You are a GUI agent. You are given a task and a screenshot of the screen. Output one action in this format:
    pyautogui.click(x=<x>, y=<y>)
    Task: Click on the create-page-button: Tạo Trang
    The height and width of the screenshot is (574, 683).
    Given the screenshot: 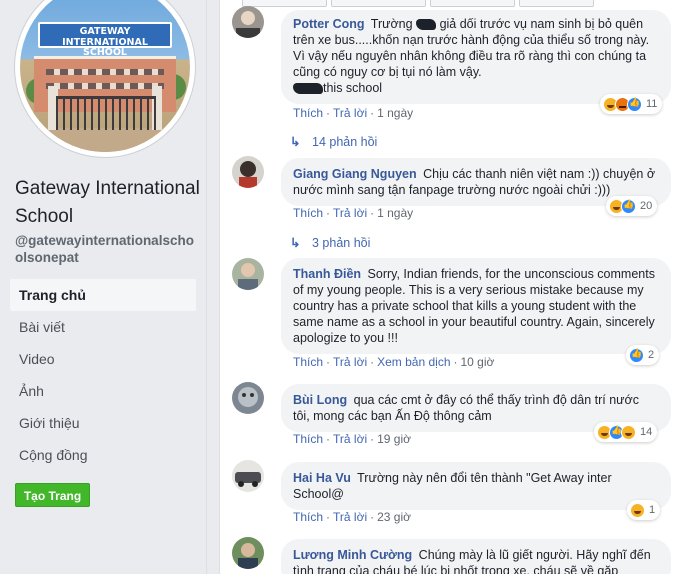 What is the action you would take?
    pyautogui.click(x=52, y=495)
    